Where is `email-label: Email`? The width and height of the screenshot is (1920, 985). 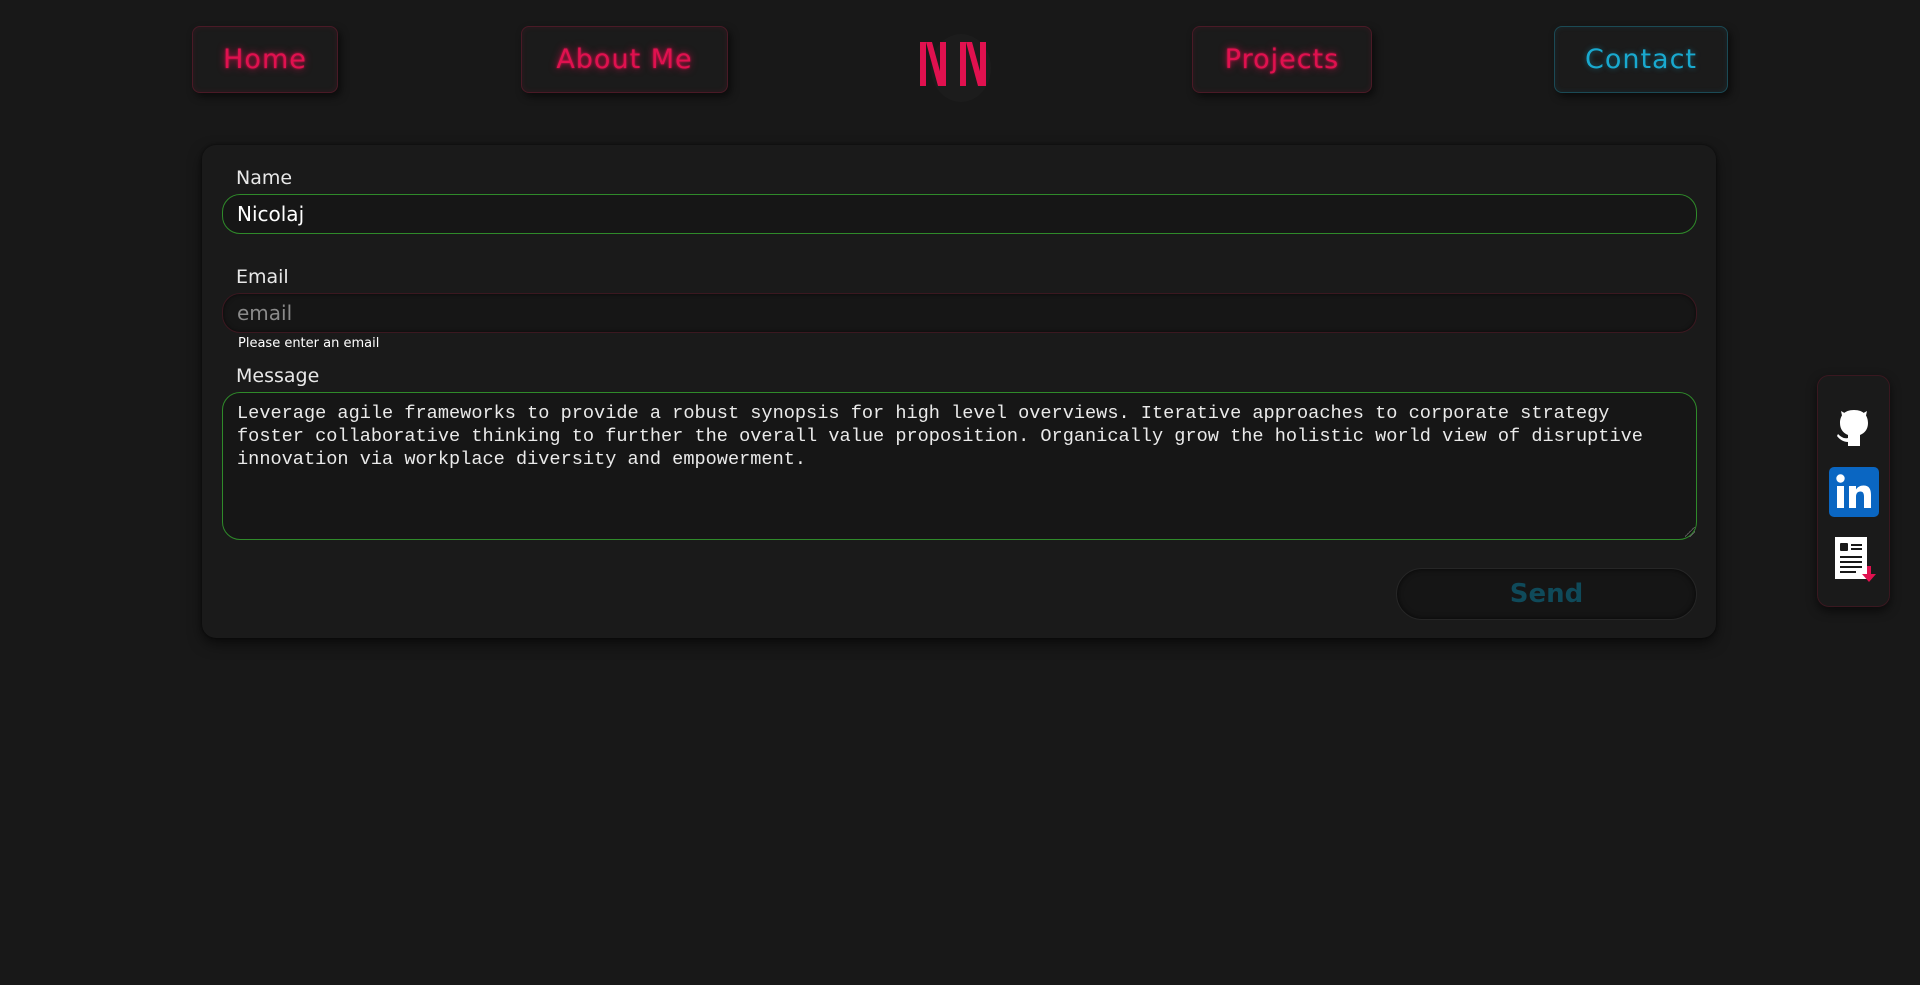 email-label: Email is located at coordinates (262, 277).